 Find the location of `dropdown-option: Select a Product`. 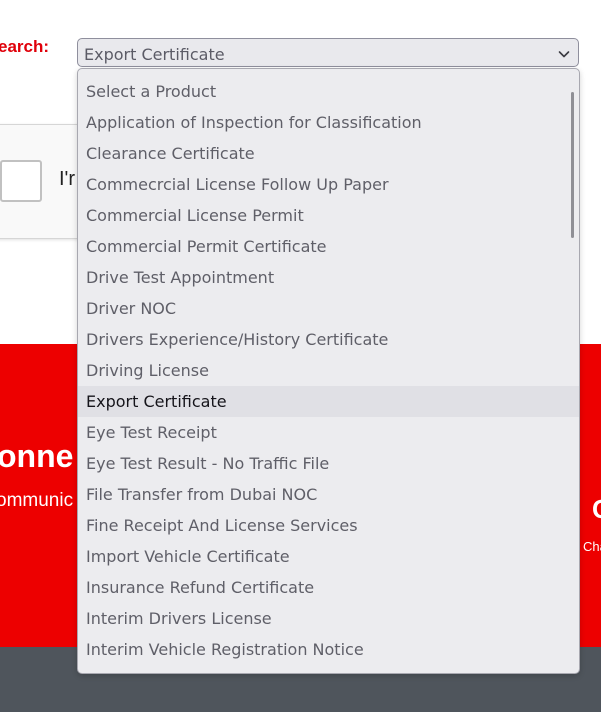

dropdown-option: Select a Product is located at coordinates (328, 91).